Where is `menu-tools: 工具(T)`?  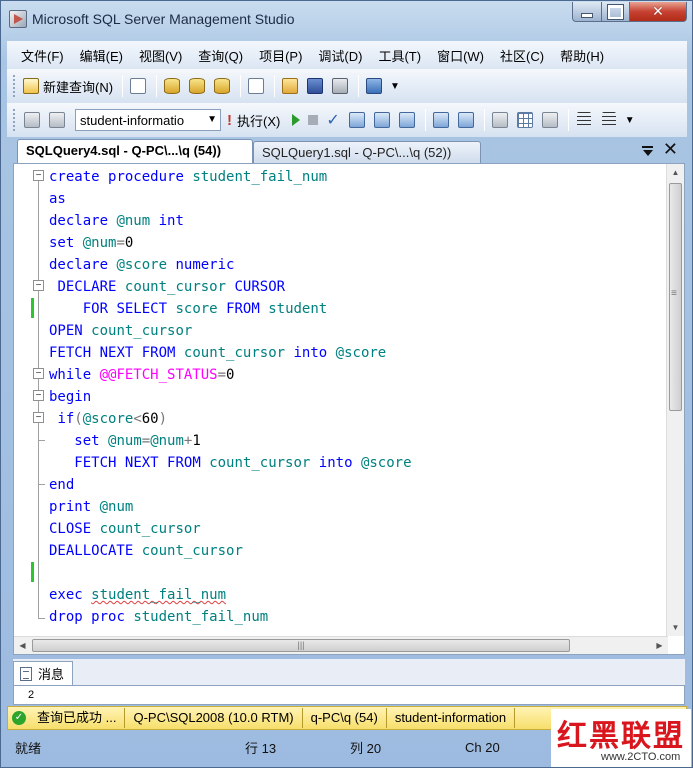
menu-tools: 工具(T) is located at coordinates (399, 55).